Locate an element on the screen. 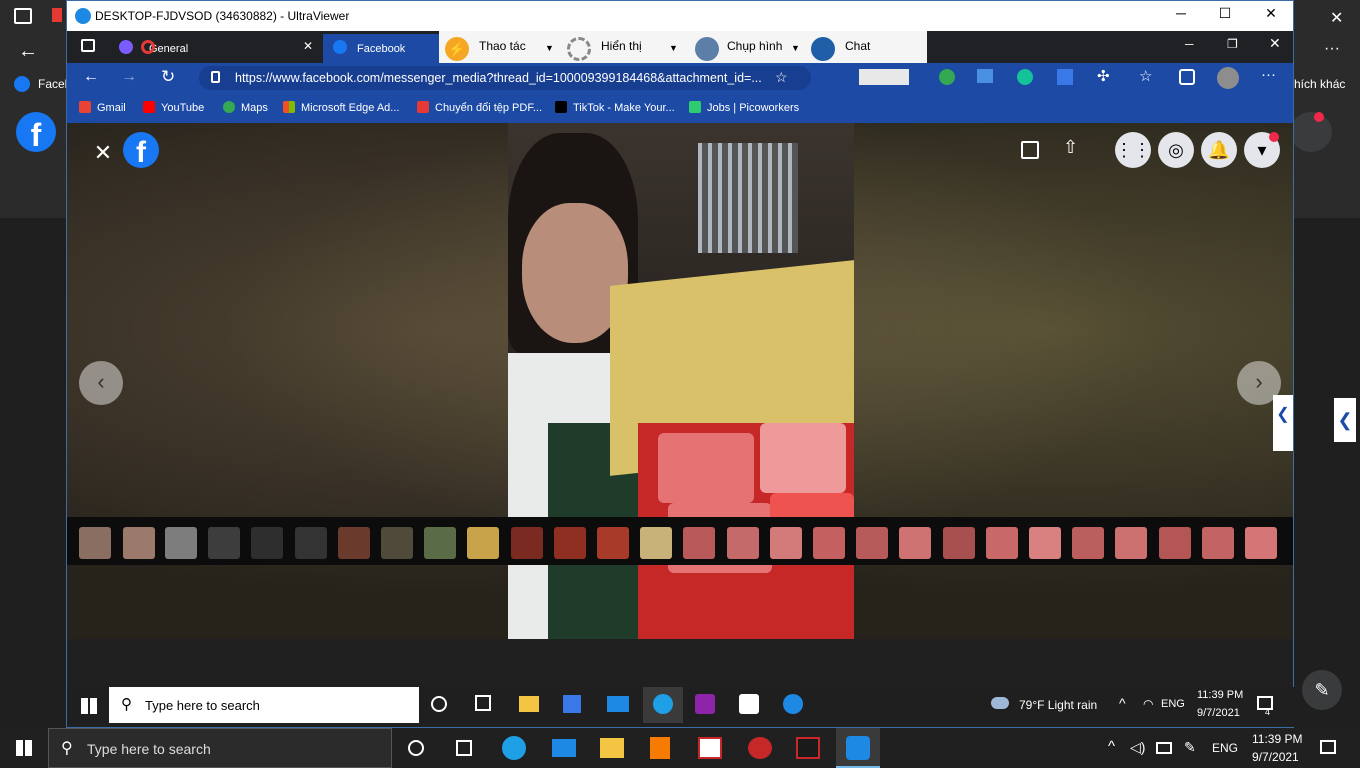 This screenshot has height=768, width=1360. close-viewer-icon: ✕ is located at coordinates (103, 153).